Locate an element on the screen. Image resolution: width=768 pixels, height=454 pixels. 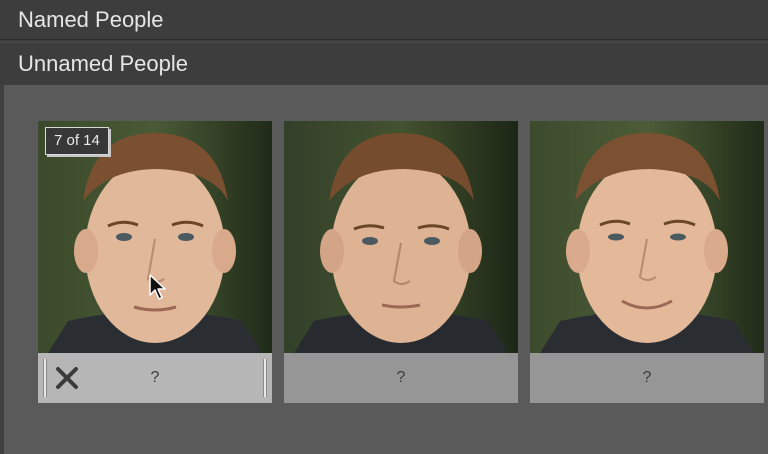
label-bar-left-handle is located at coordinates (45, 378).